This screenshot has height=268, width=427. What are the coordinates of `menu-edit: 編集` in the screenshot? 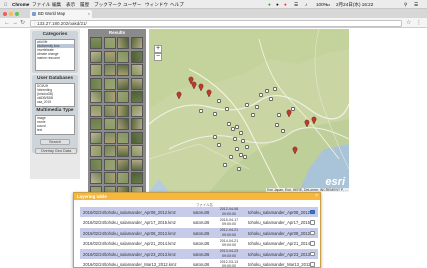 It's located at (56, 4).